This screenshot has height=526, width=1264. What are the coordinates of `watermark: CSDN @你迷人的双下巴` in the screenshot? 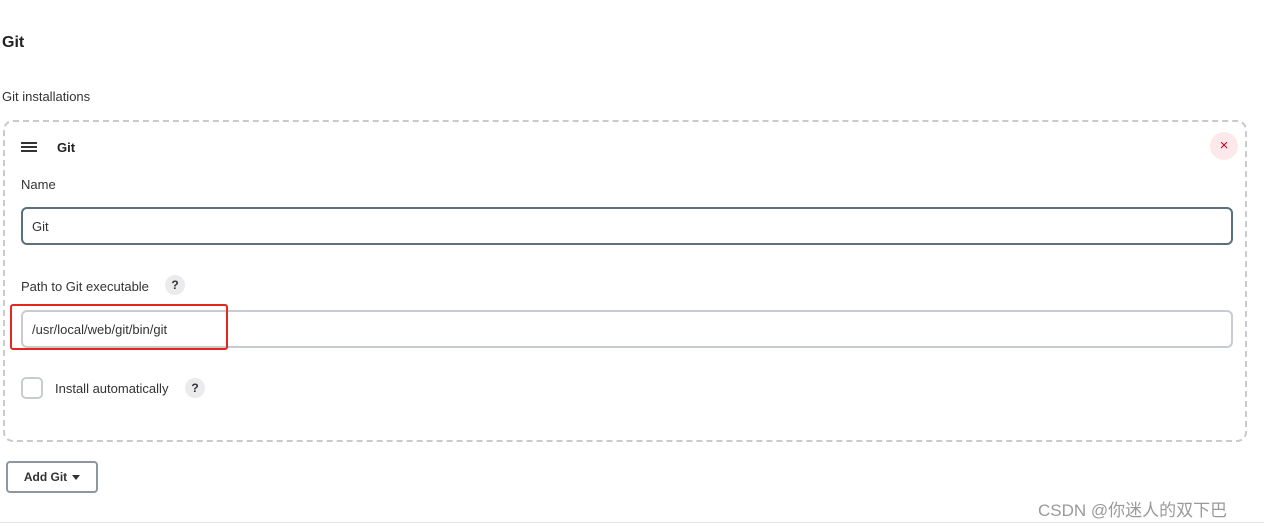 It's located at (1133, 510).